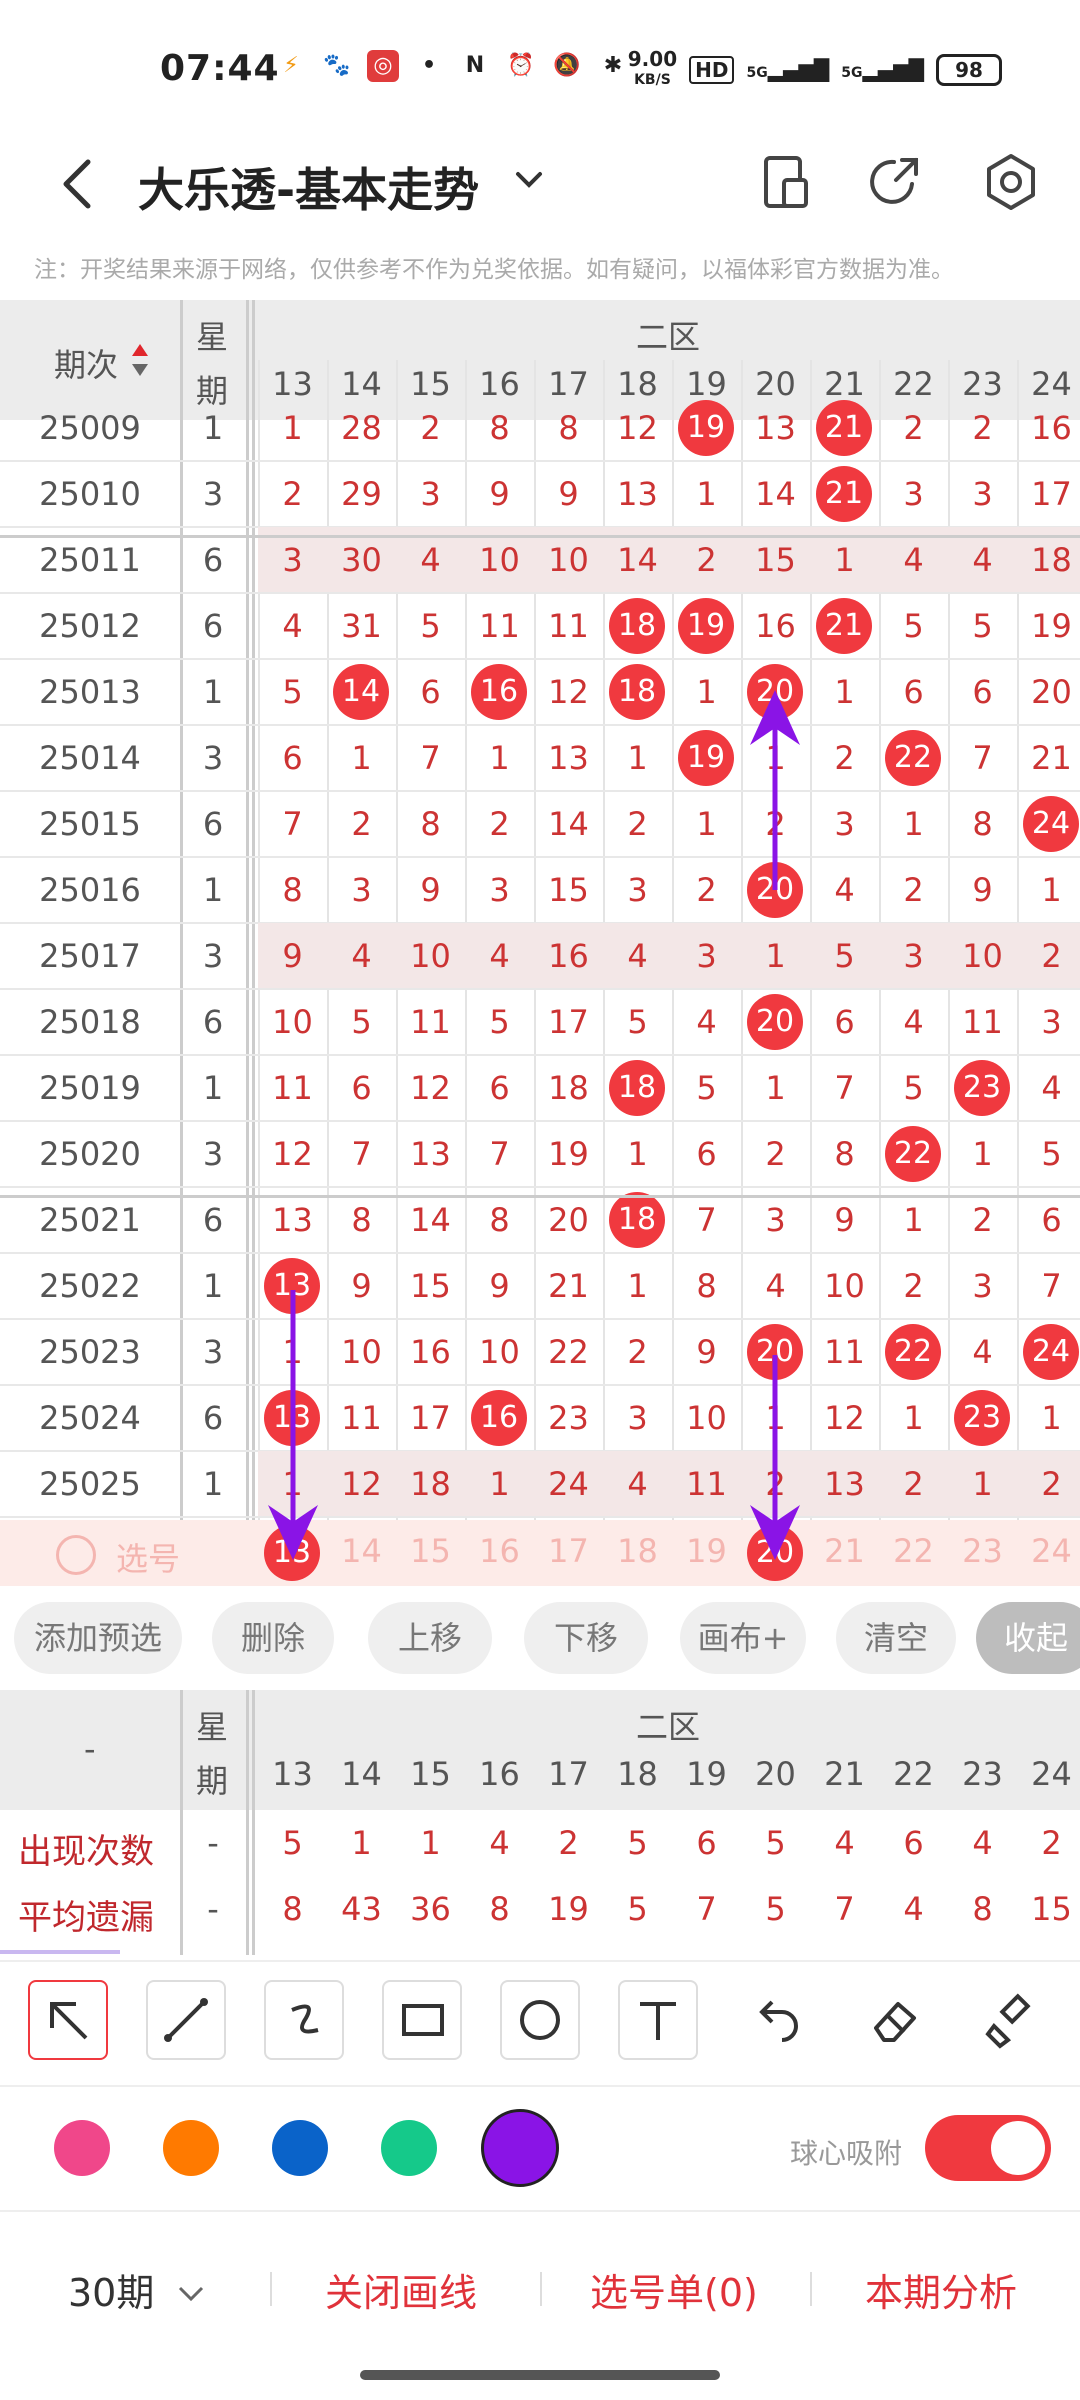 The image size is (1080, 2400). What do you see at coordinates (540, 2280) in the screenshot?
I see `bottom-action-bar: 30期 关闭画线 选号单(0) 本期分析` at bounding box center [540, 2280].